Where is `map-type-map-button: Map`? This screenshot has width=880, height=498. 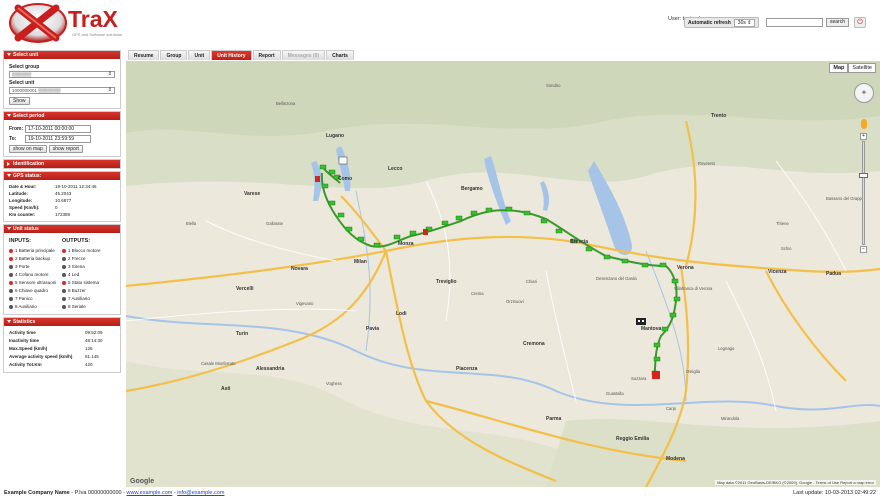
map-type-map-button: Map is located at coordinates (839, 68).